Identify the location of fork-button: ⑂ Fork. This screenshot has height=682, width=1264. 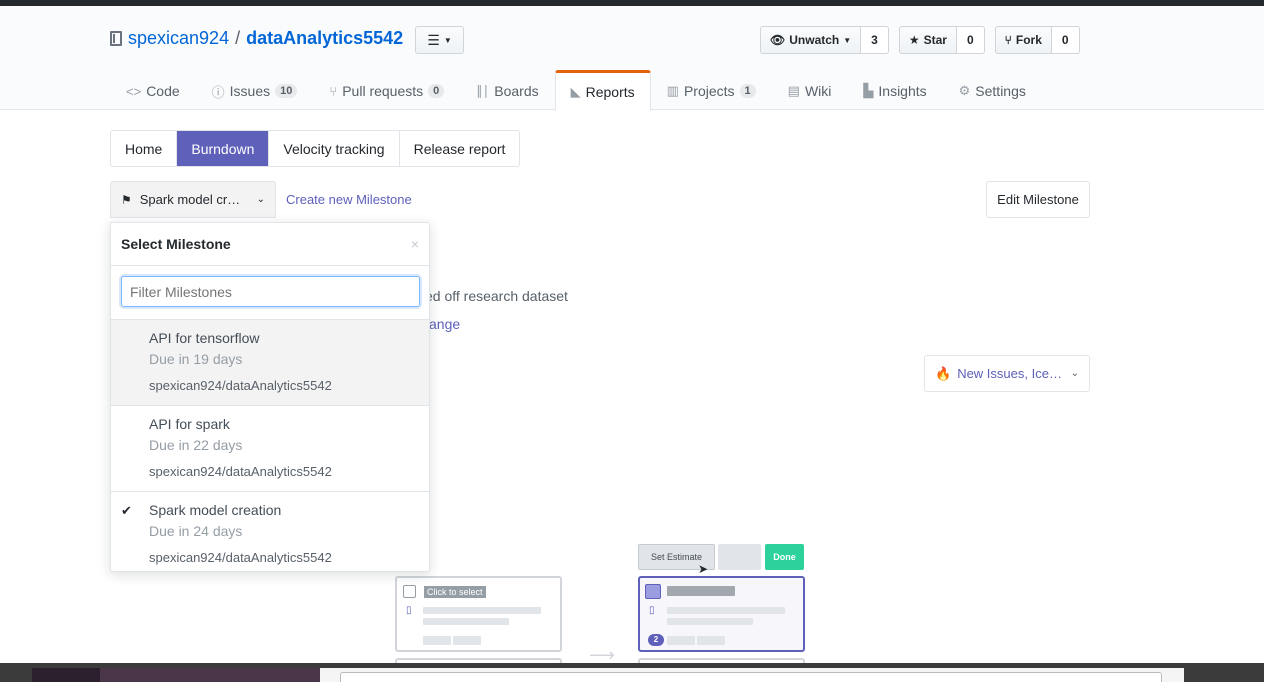
(1023, 40).